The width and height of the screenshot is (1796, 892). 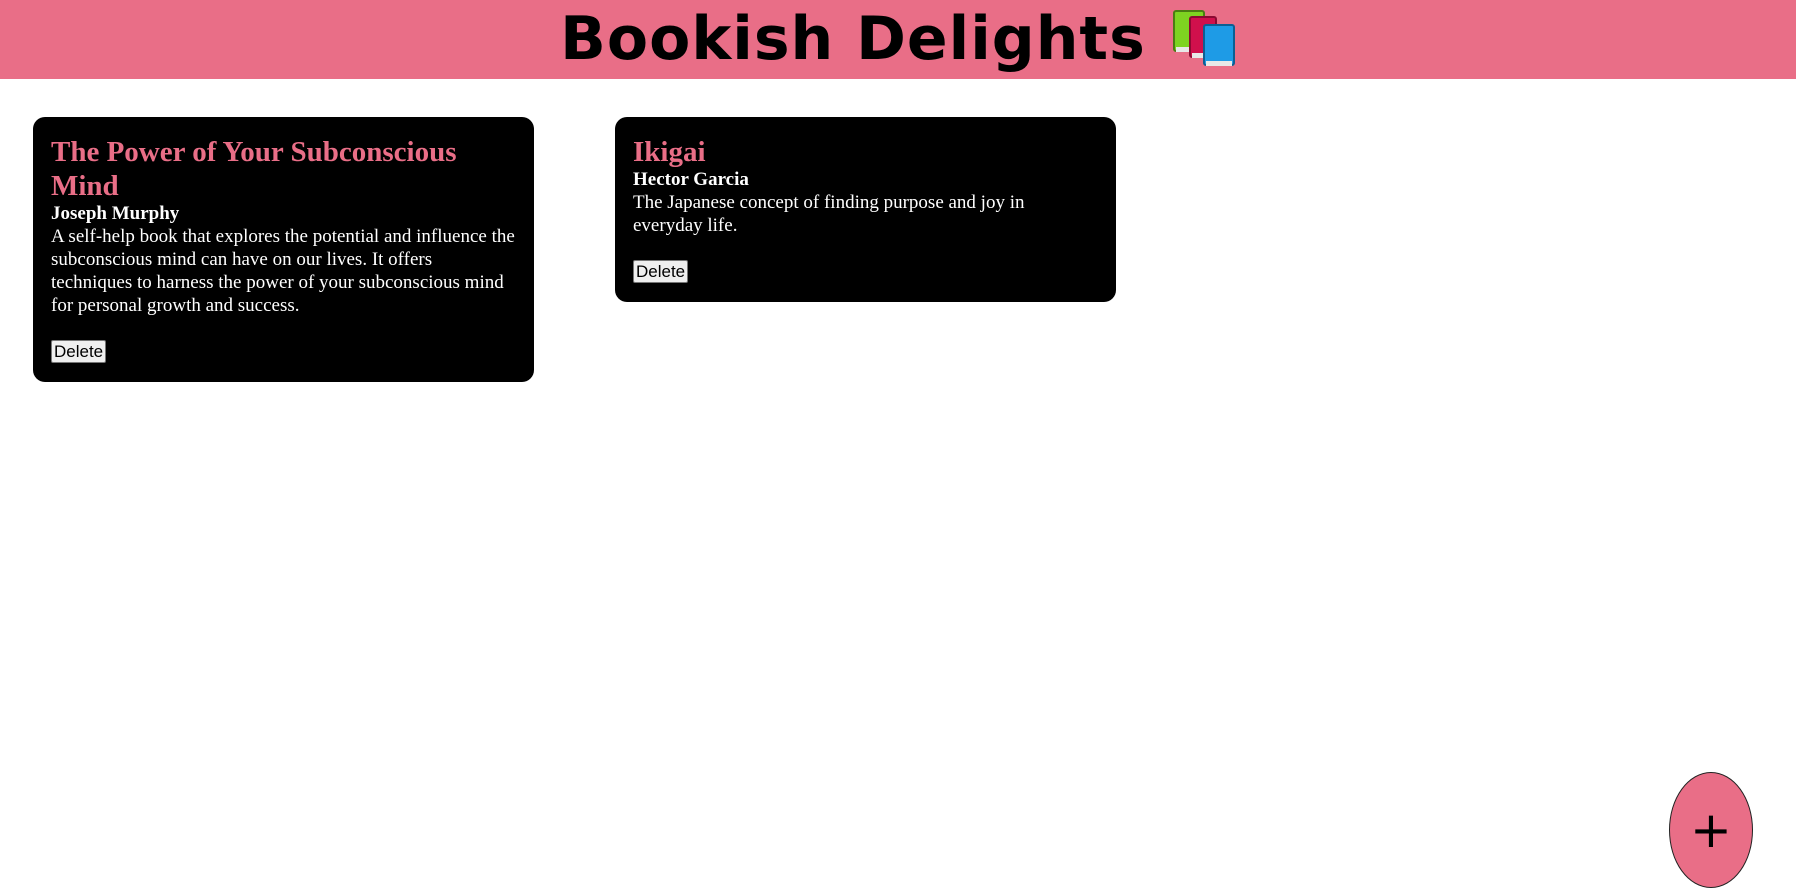 I want to click on book-title: The Power of Your Subconscious Mind, so click(x=254, y=169).